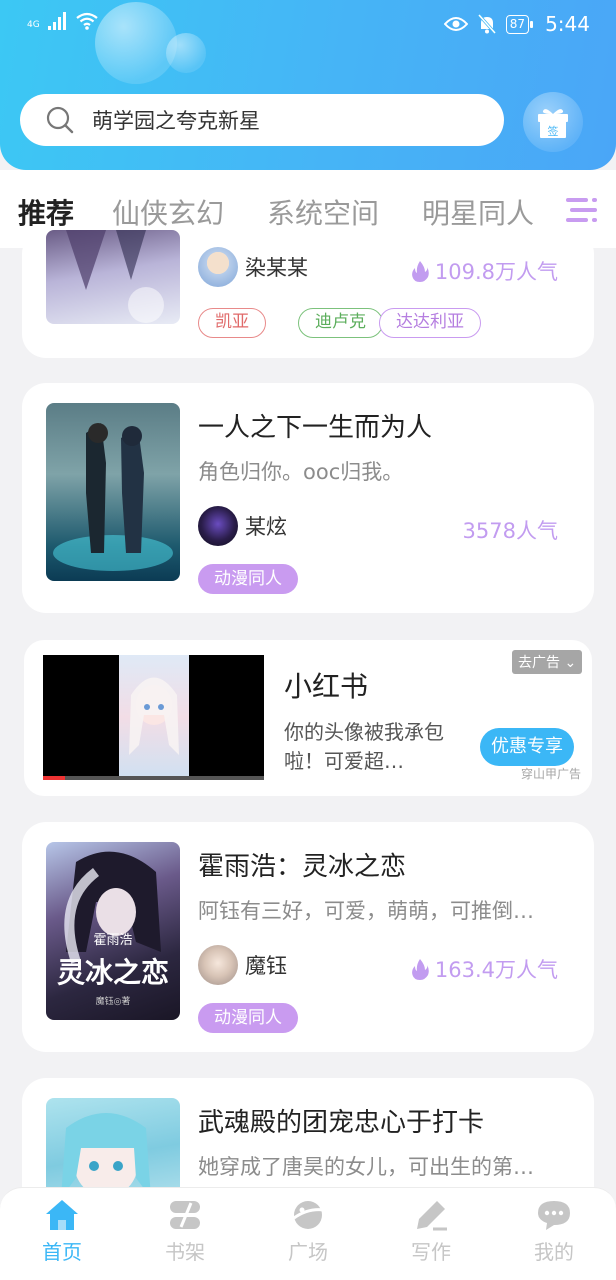 The image size is (616, 1280). I want to click on story-title: 霍雨浩：灵冰之恋, so click(302, 864).